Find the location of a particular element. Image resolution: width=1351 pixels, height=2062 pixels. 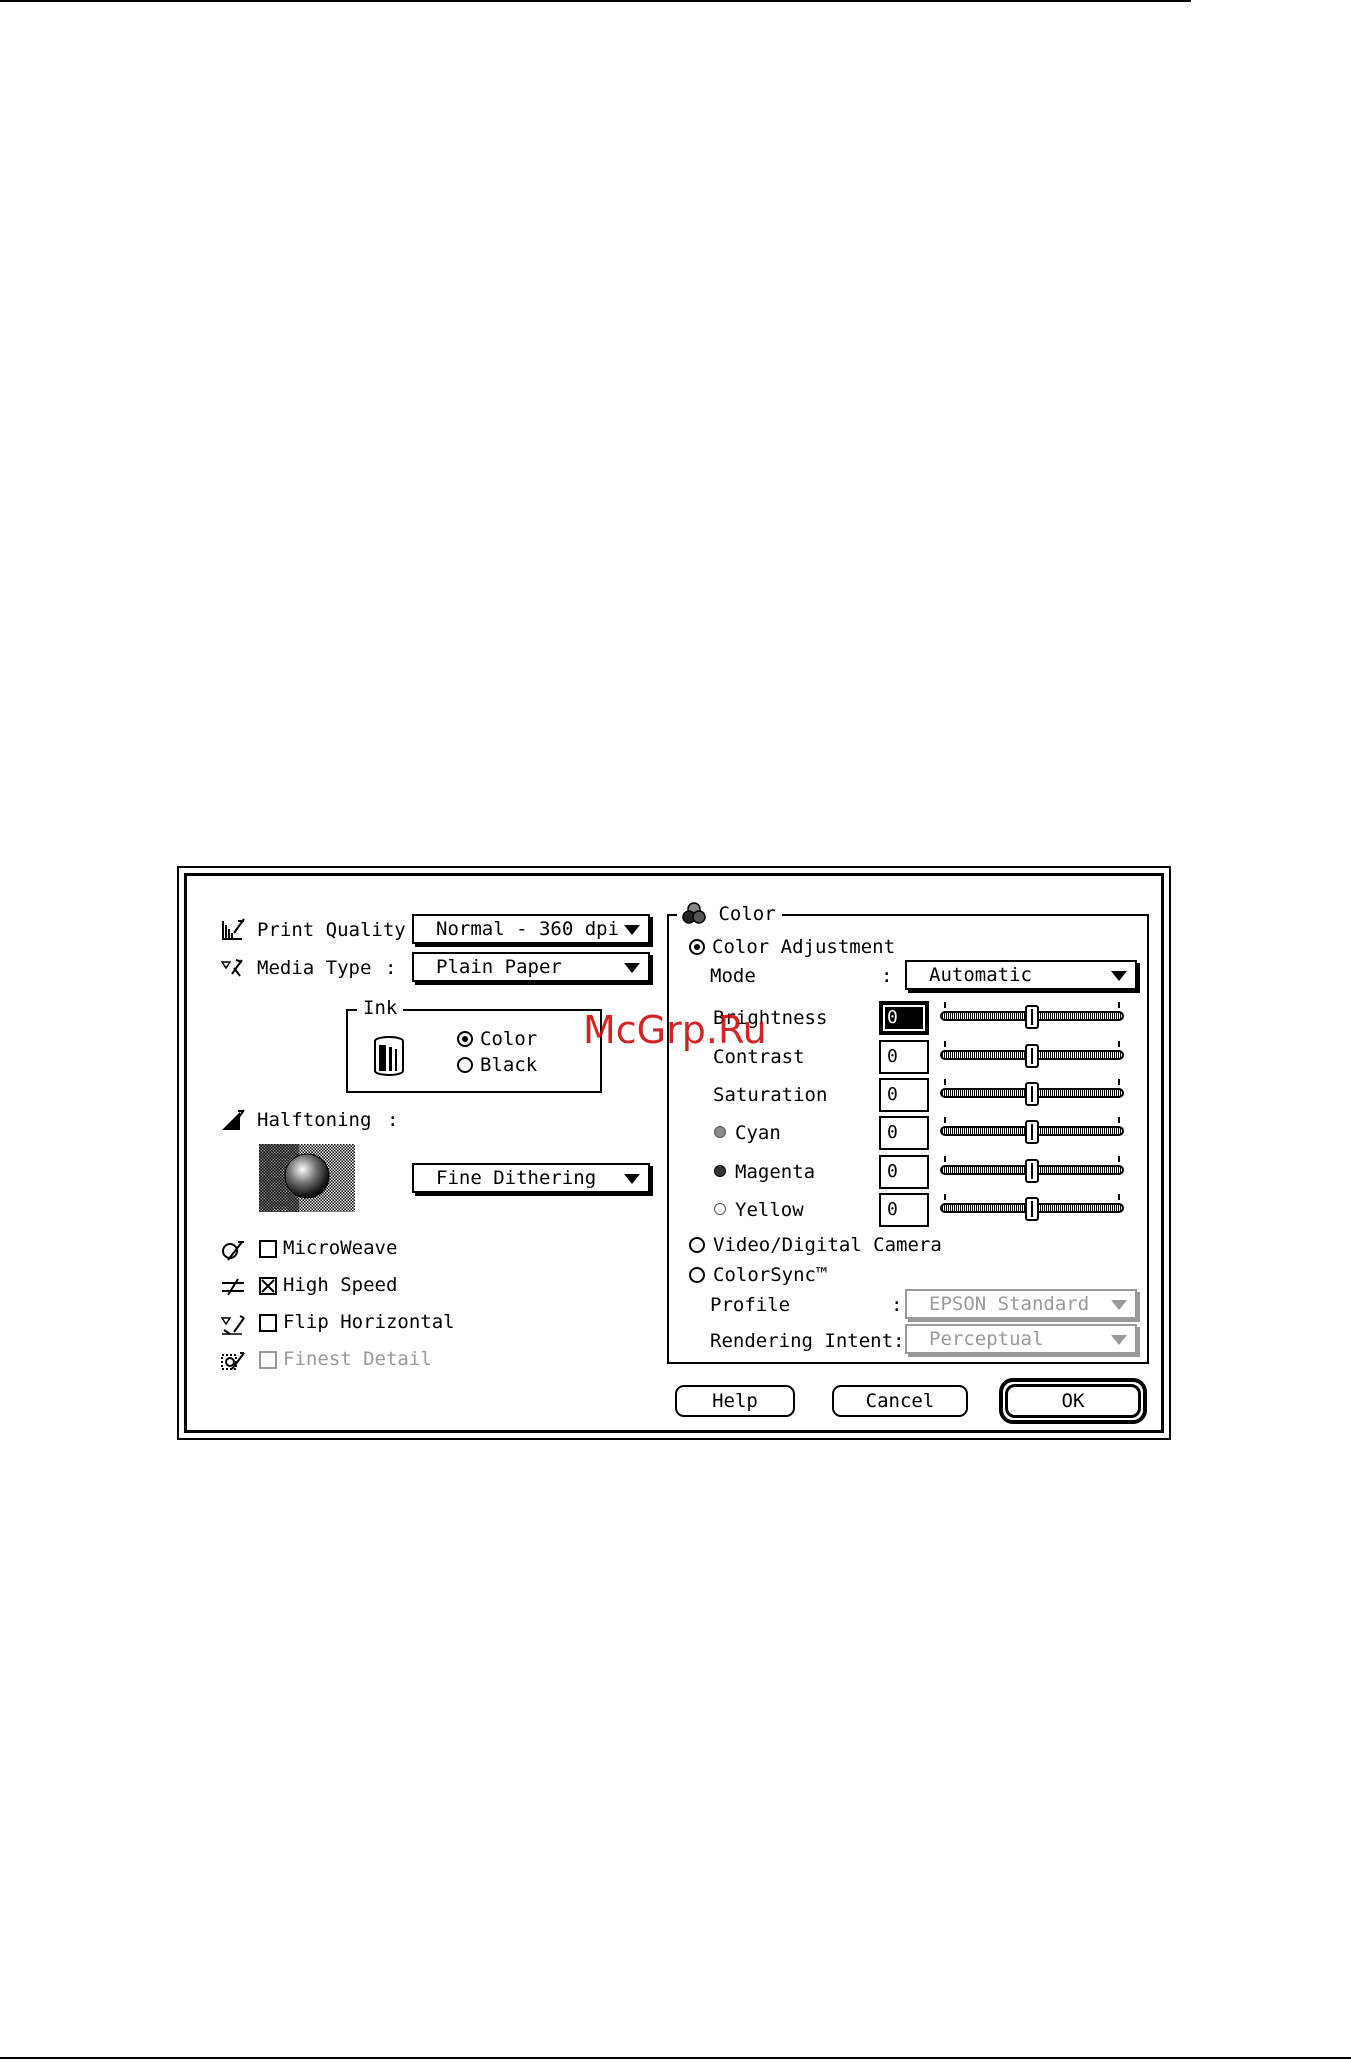

profile-select: EPSON Standard is located at coordinates (1021, 1304).